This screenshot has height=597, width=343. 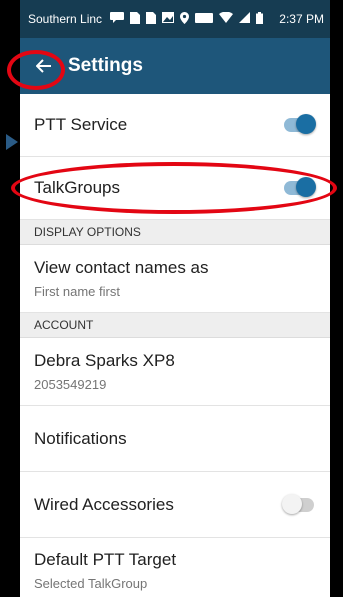 I want to click on status-icons, so click(x=187, y=19).